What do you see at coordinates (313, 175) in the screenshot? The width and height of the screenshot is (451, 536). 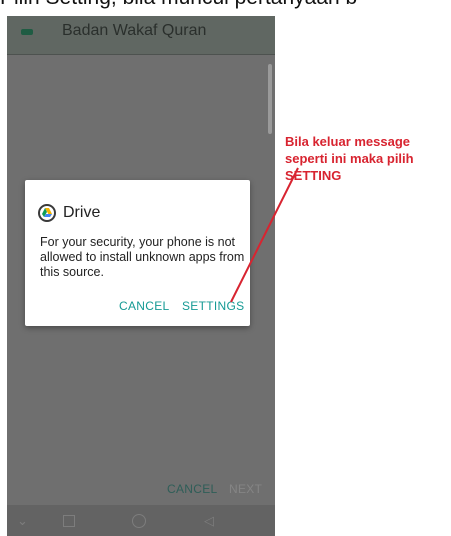 I see `annotation-line-3: SETTING` at bounding box center [313, 175].